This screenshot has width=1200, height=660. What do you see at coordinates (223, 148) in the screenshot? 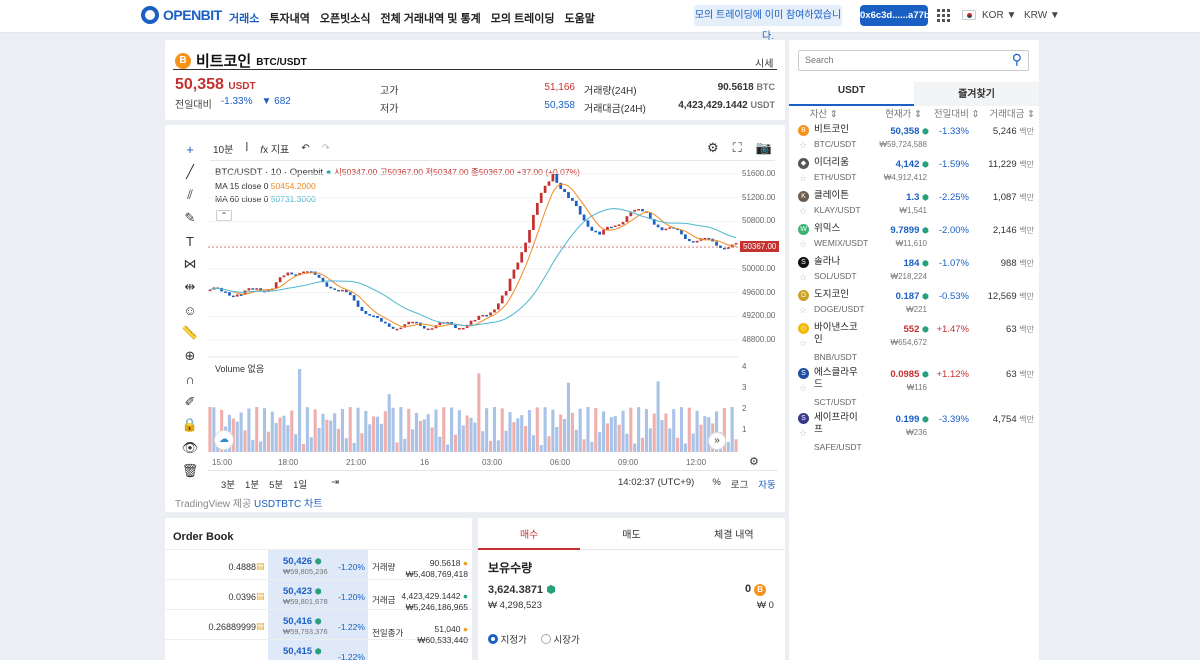
I see `interval-button: 10분` at bounding box center [223, 148].